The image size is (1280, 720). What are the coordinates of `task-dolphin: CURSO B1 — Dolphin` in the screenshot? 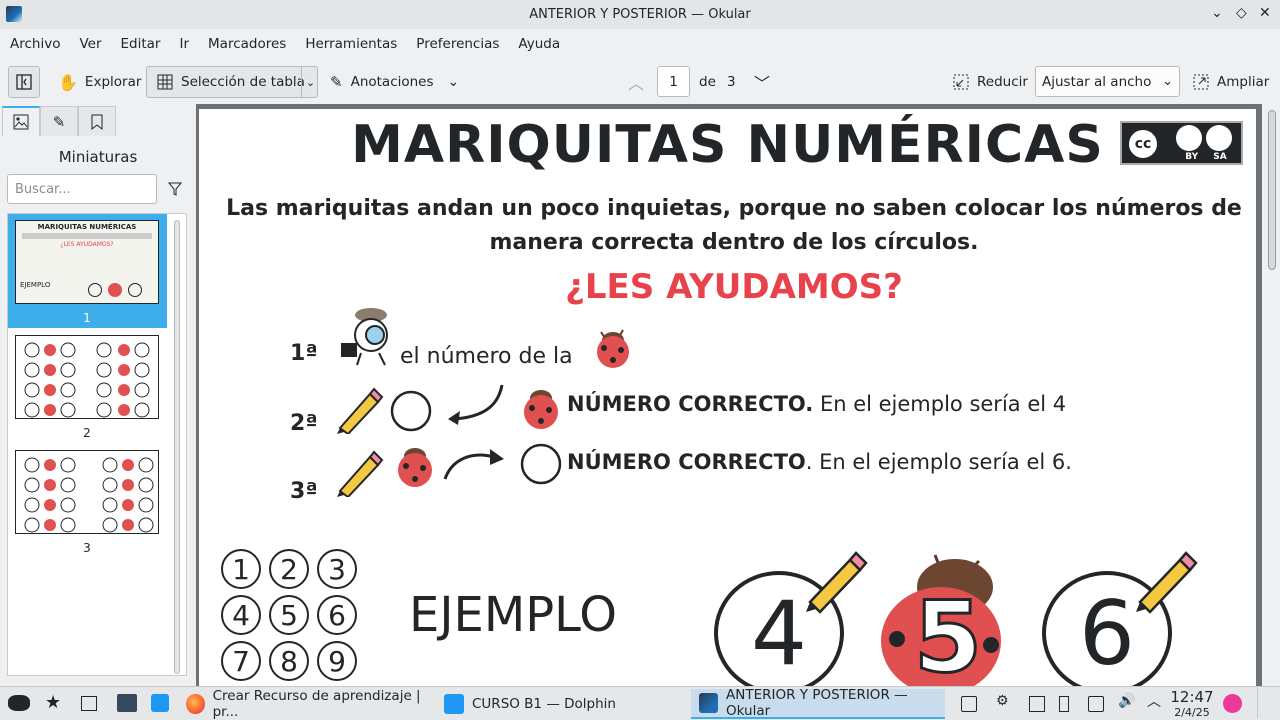 It's located at (562, 704).